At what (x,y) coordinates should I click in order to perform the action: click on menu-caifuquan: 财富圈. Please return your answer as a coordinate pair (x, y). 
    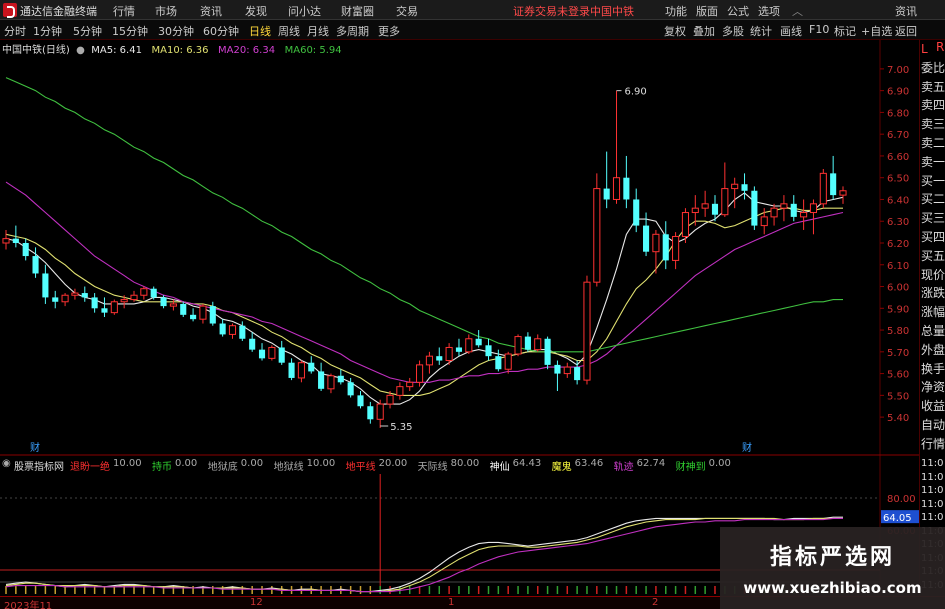
    Looking at the image, I should click on (357, 11).